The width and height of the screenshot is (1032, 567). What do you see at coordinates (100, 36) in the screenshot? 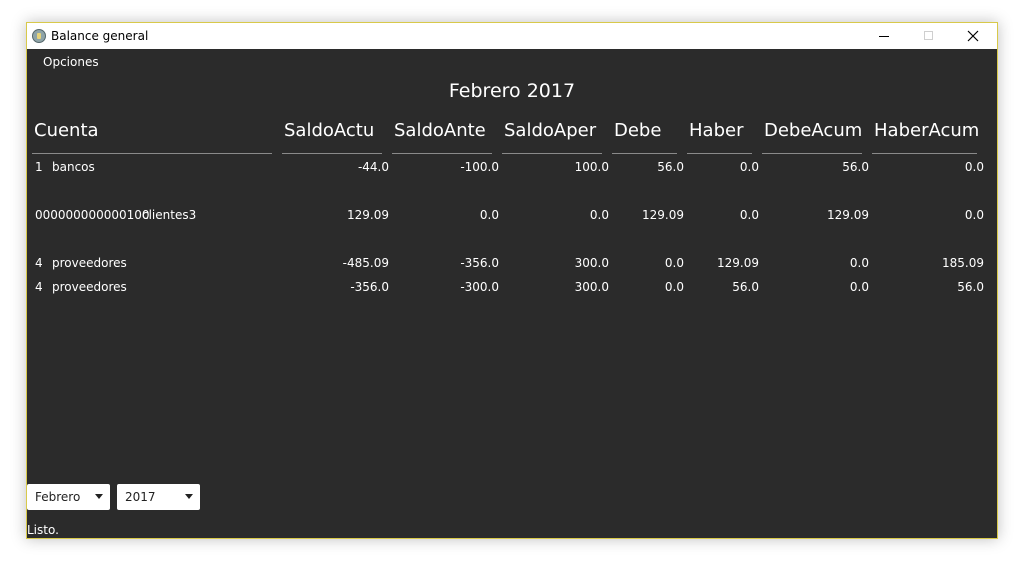
I see `window-title: Balance general` at bounding box center [100, 36].